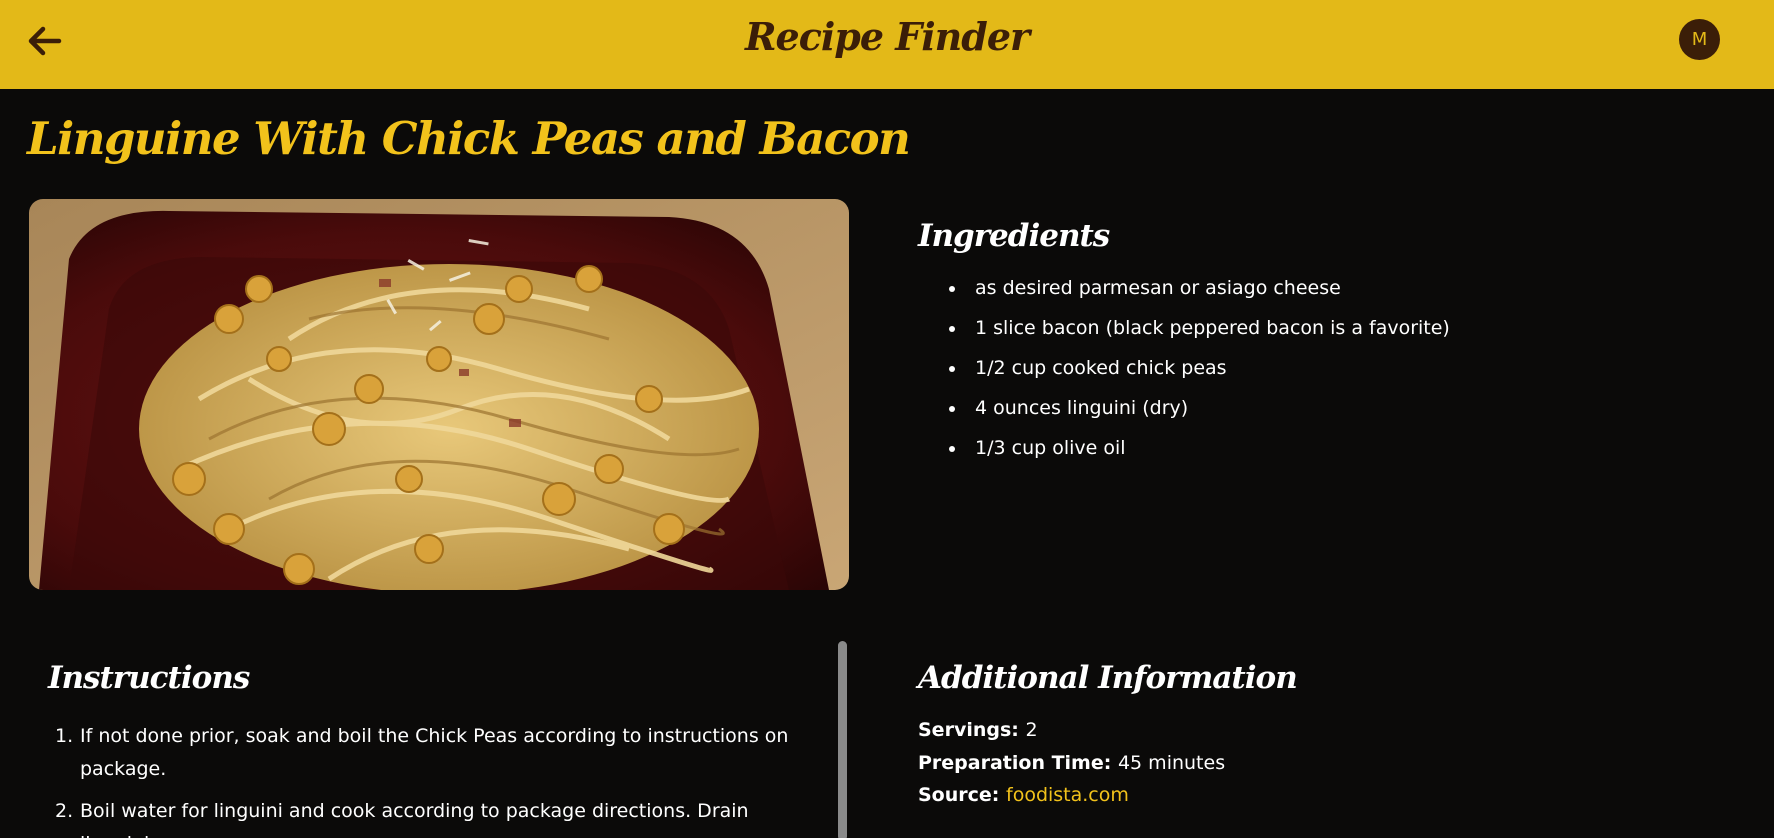 The width and height of the screenshot is (1774, 838). What do you see at coordinates (1333, 408) in the screenshot?
I see `ingredient-item: 4 ounces linguini (dry)` at bounding box center [1333, 408].